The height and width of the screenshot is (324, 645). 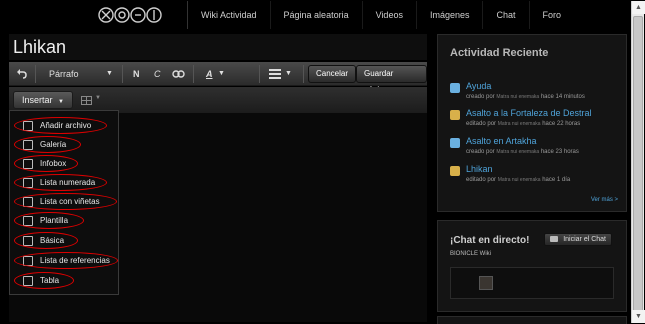 I want to click on nav-wiki-activity: Wiki Actividad, so click(x=228, y=15).